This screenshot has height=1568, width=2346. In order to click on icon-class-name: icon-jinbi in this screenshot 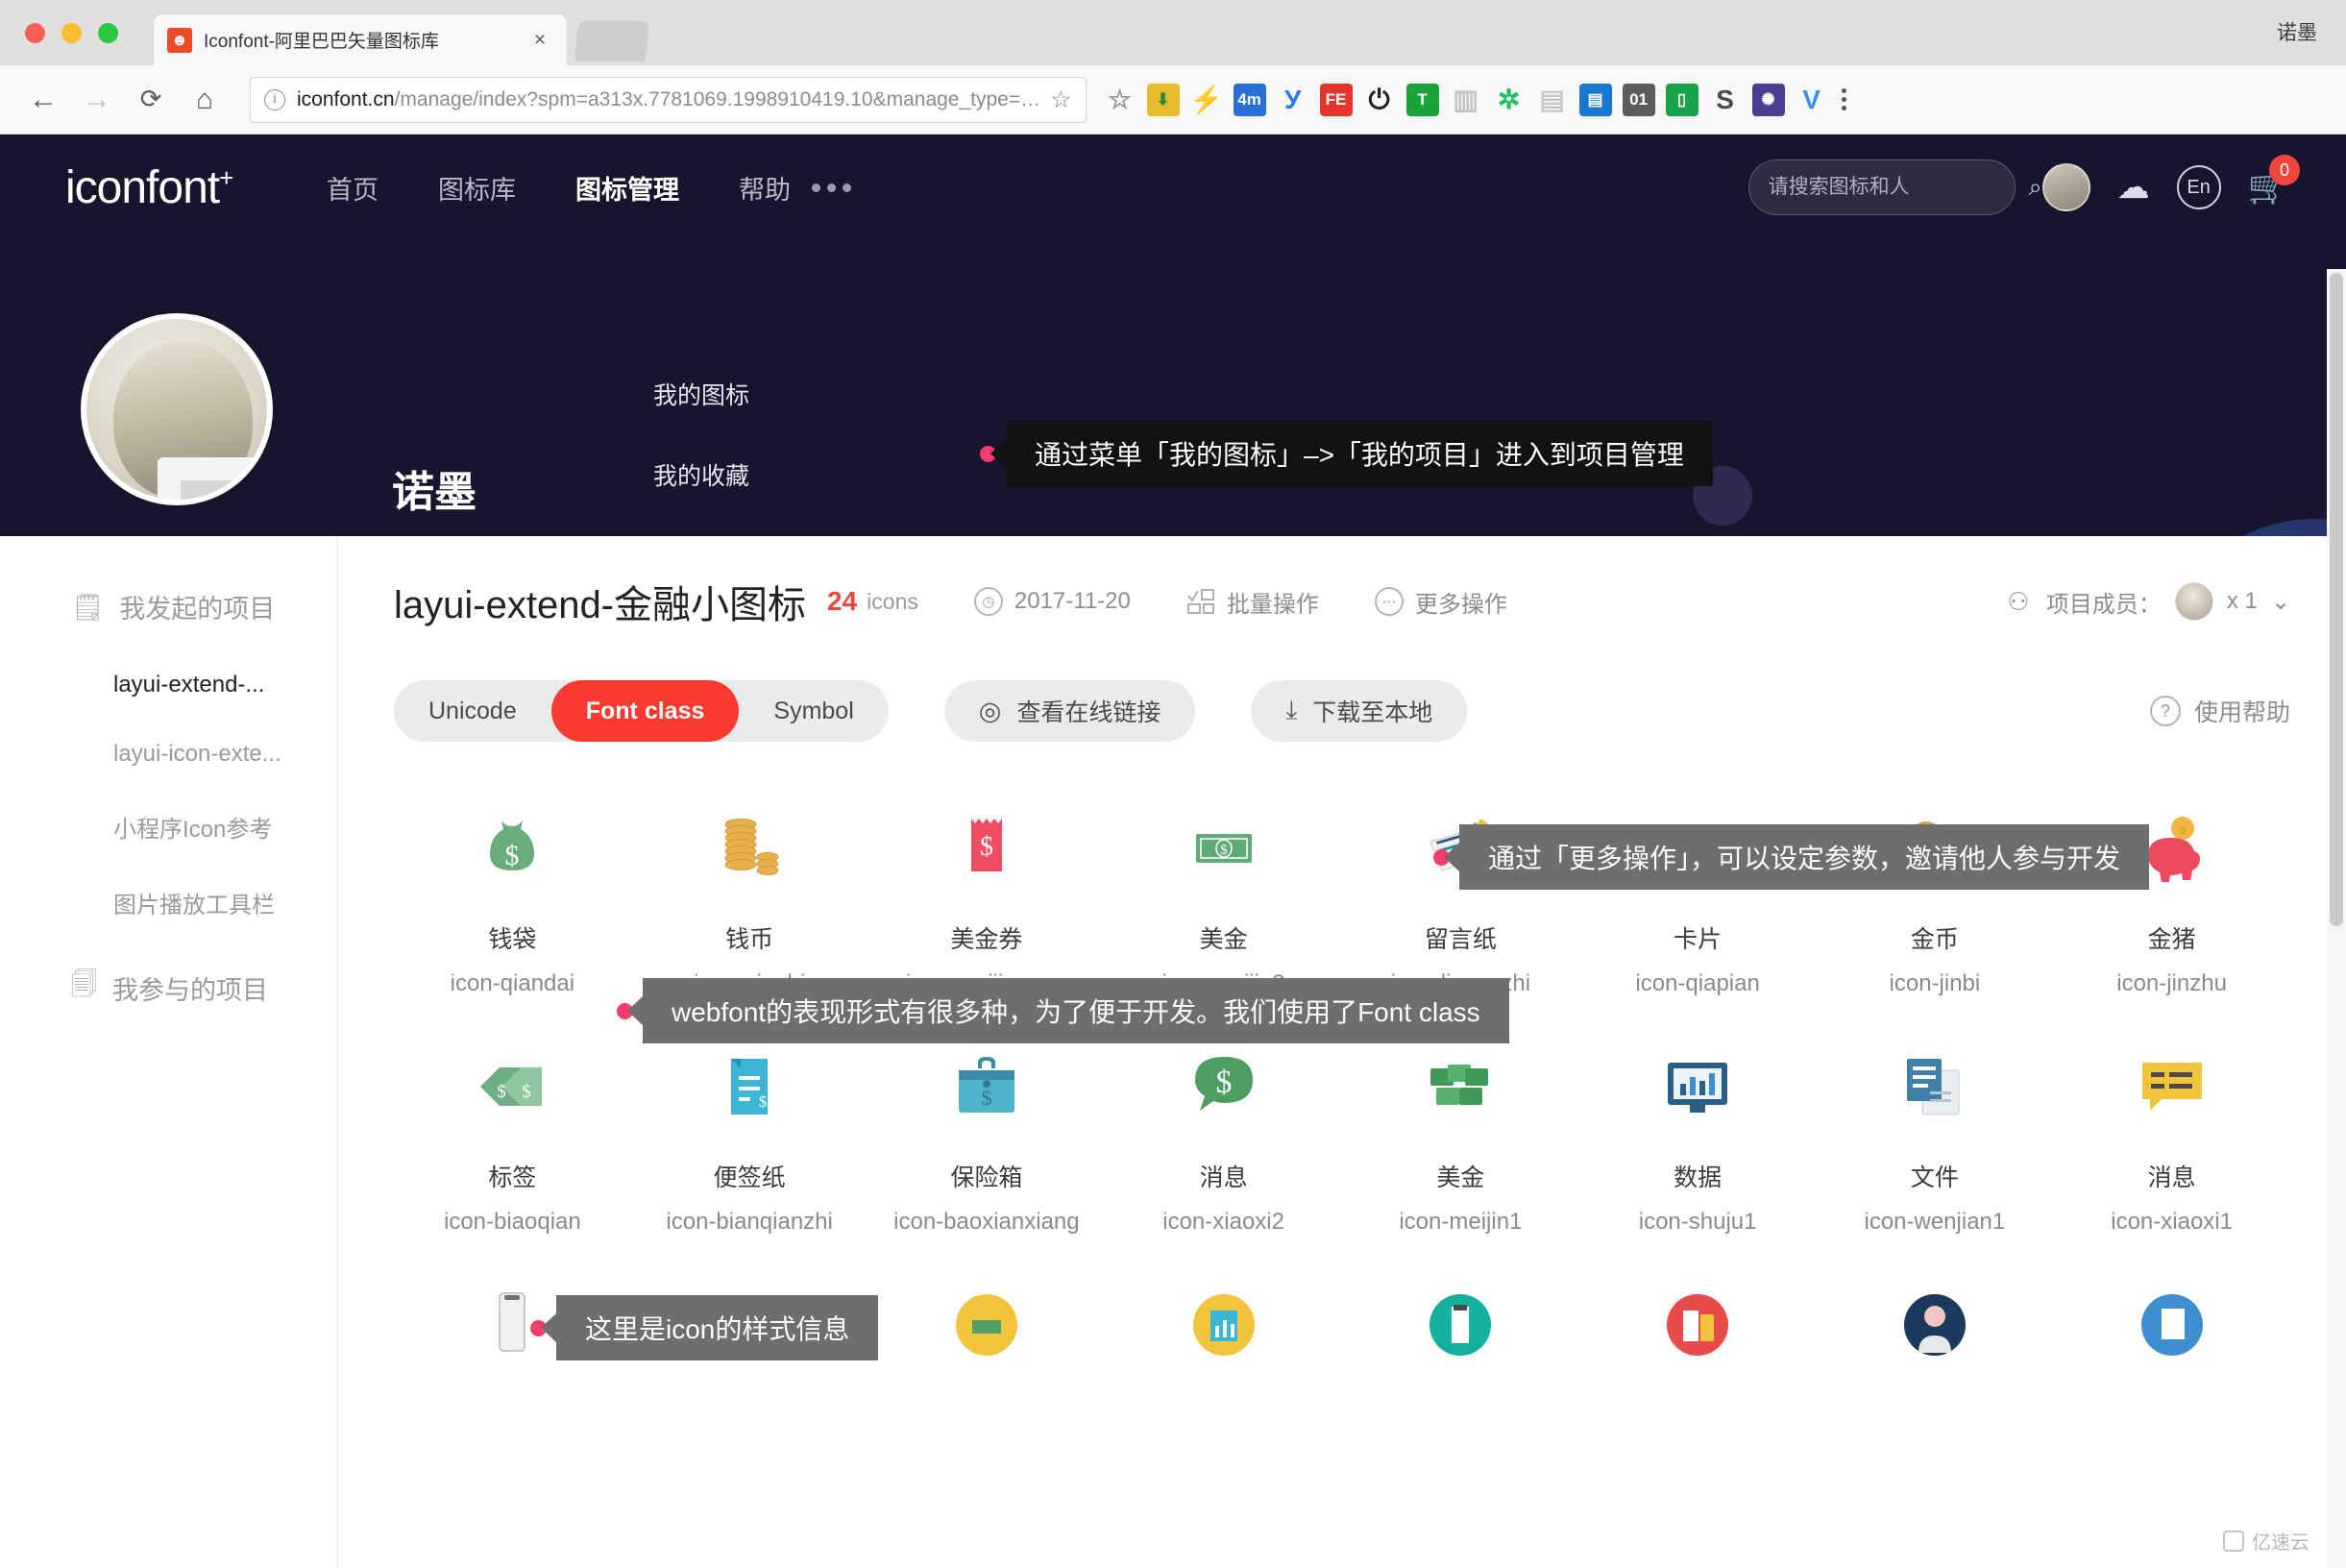, I will do `click(1935, 983)`.